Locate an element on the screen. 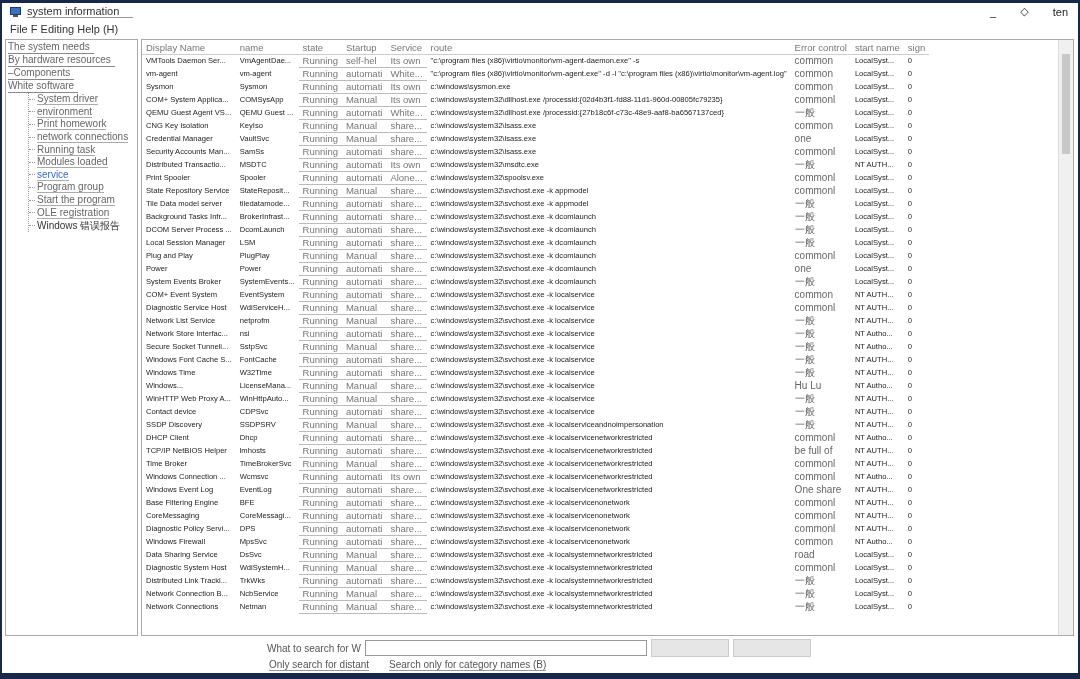 The image size is (1080, 679). column-header: Service is located at coordinates (406, 47).